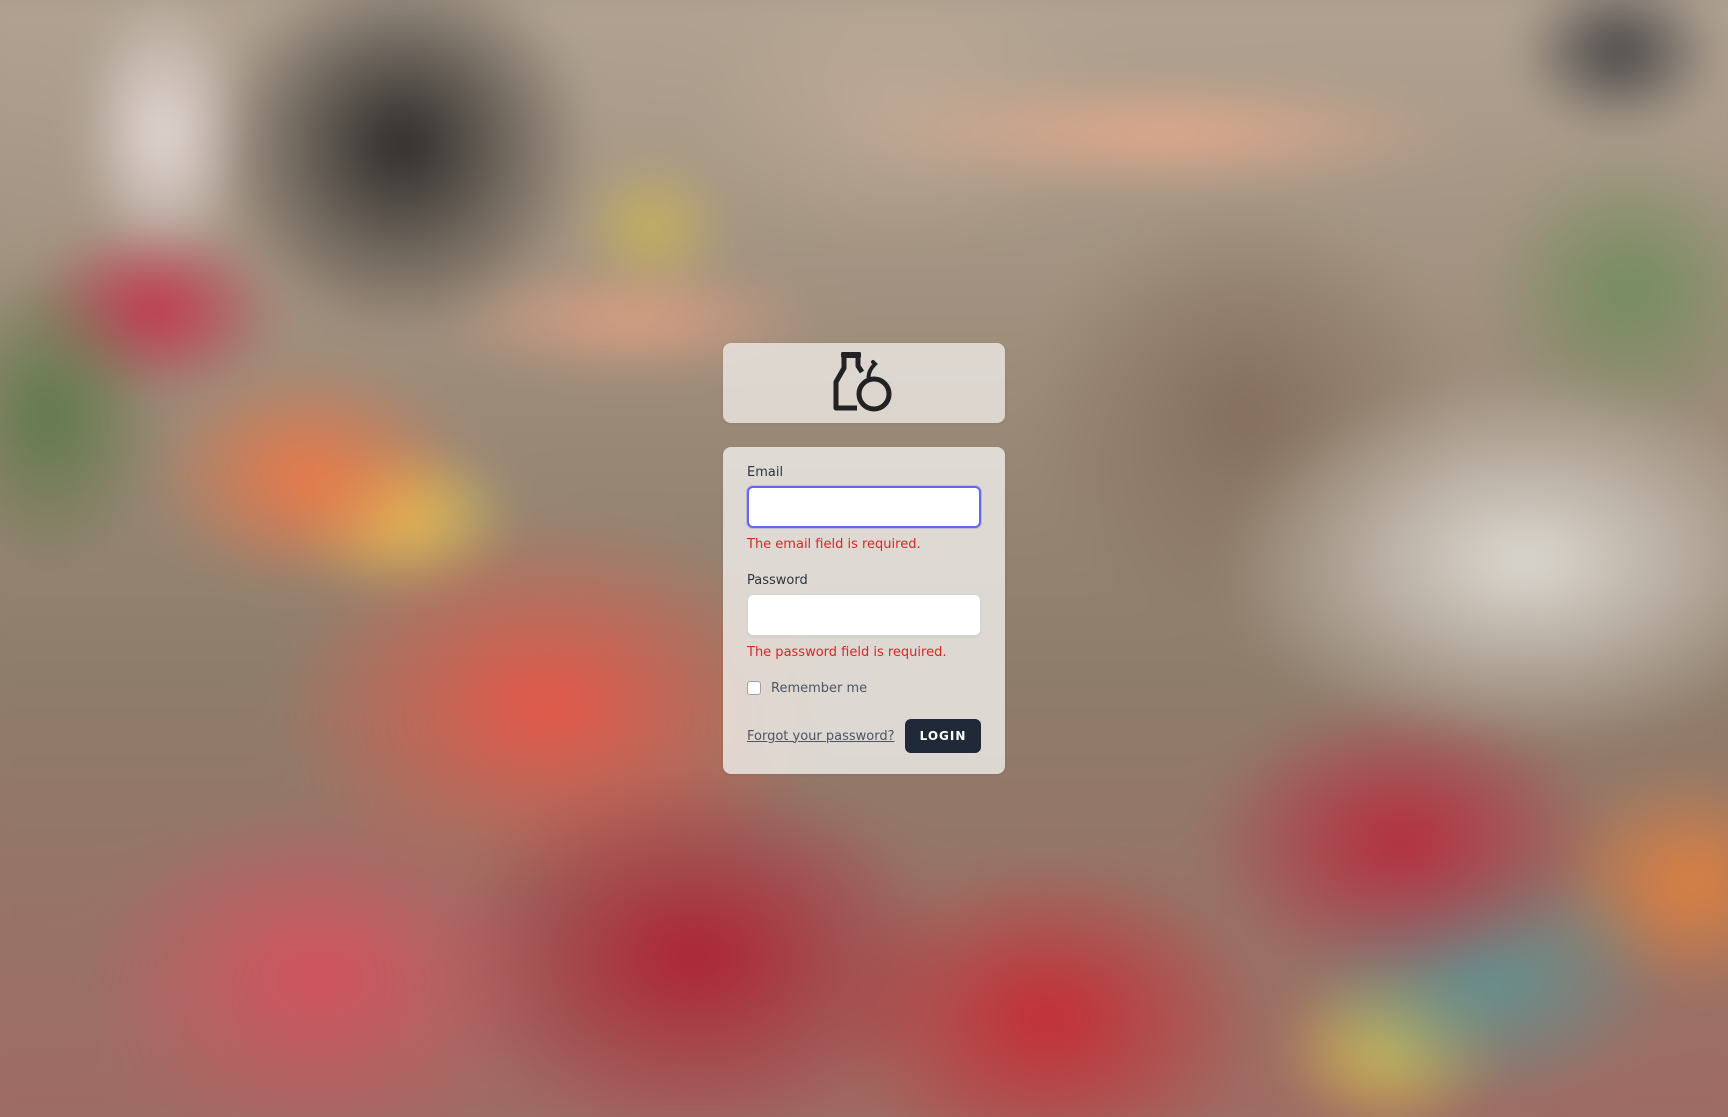  Describe the element at coordinates (765, 472) in the screenshot. I see `email-label: Email` at that location.